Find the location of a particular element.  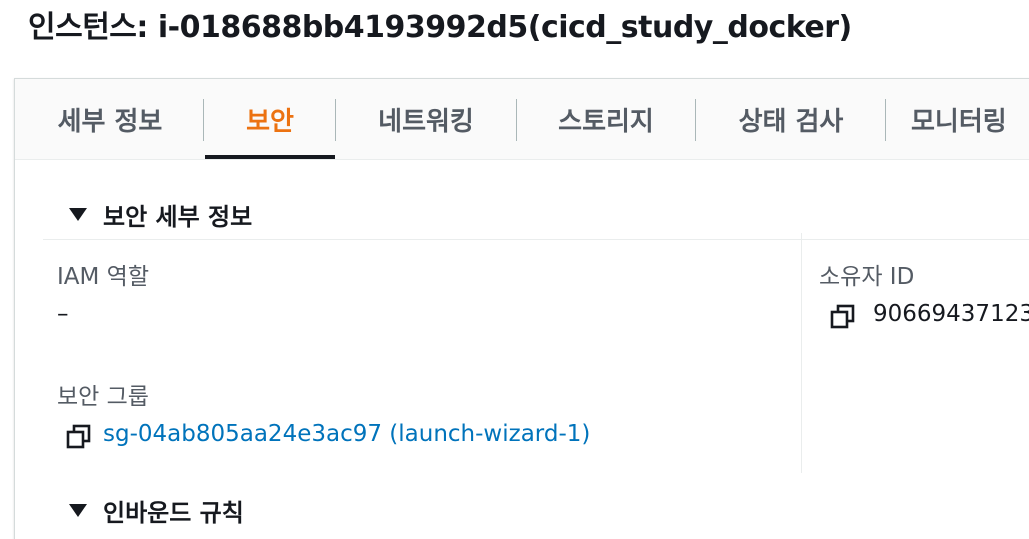

security-group-label: 보안 그룹 is located at coordinates (103, 397).